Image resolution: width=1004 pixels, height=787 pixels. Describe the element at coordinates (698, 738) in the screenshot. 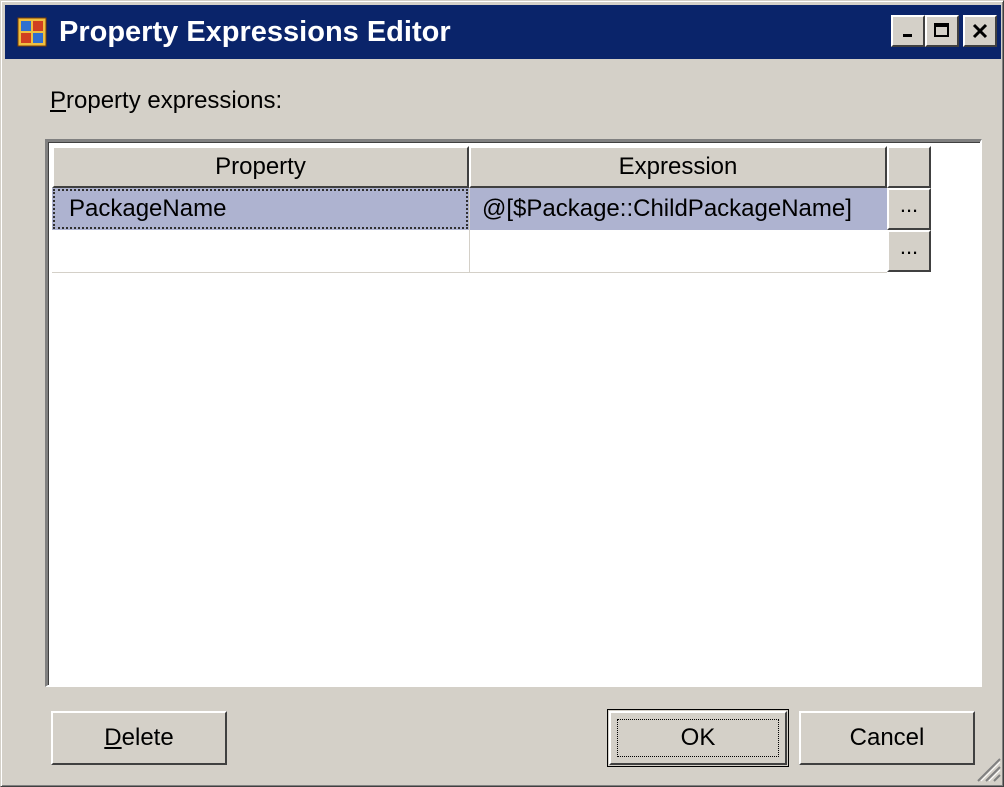

I see `ok-button: OK` at that location.